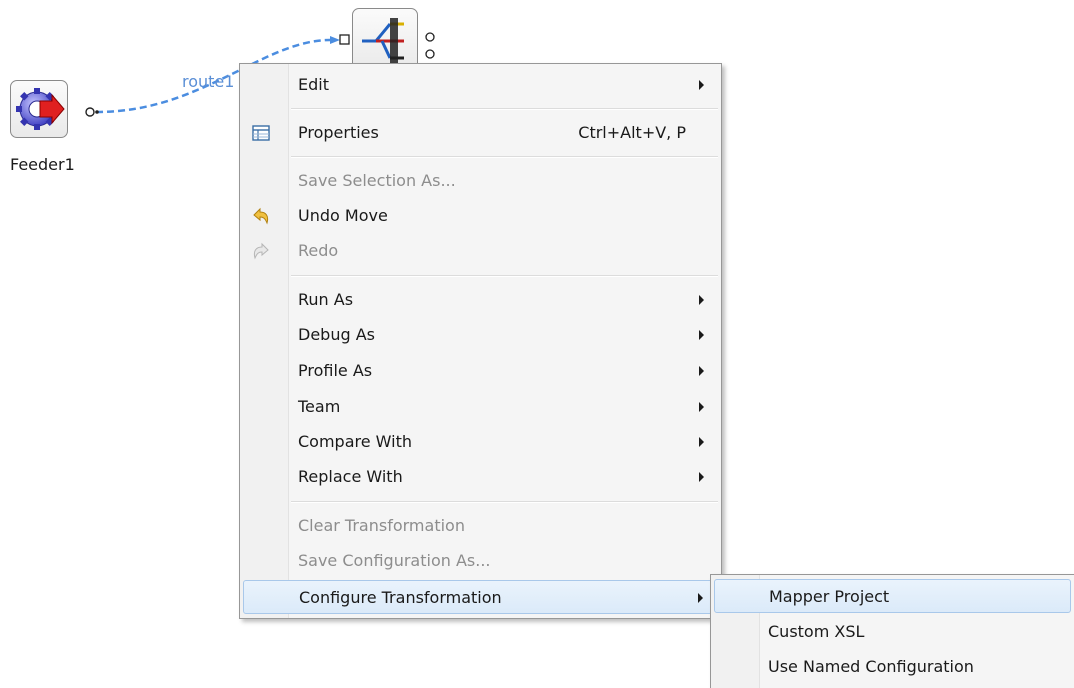 The width and height of the screenshot is (1074, 688). I want to click on menu-item-use-named-configuration: Use Named Configuration, so click(892, 667).